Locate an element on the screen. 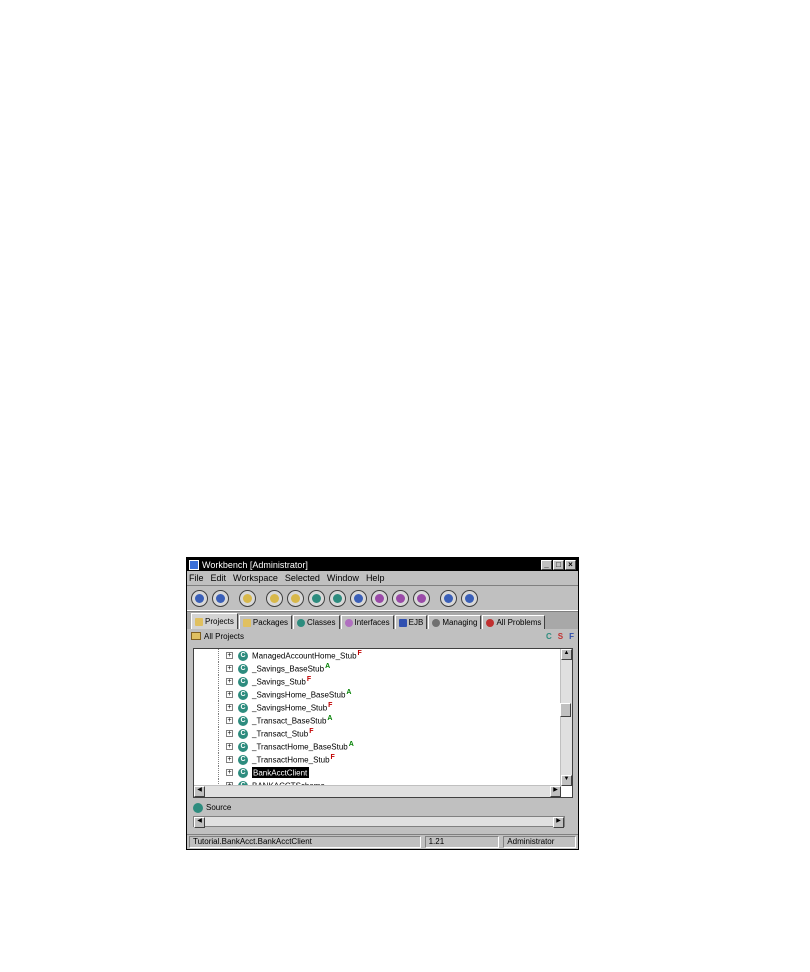 Image resolution: width=810 pixels, height=972 pixels. tree-row-label: _SavingsHome_StubF is located at coordinates (292, 707).